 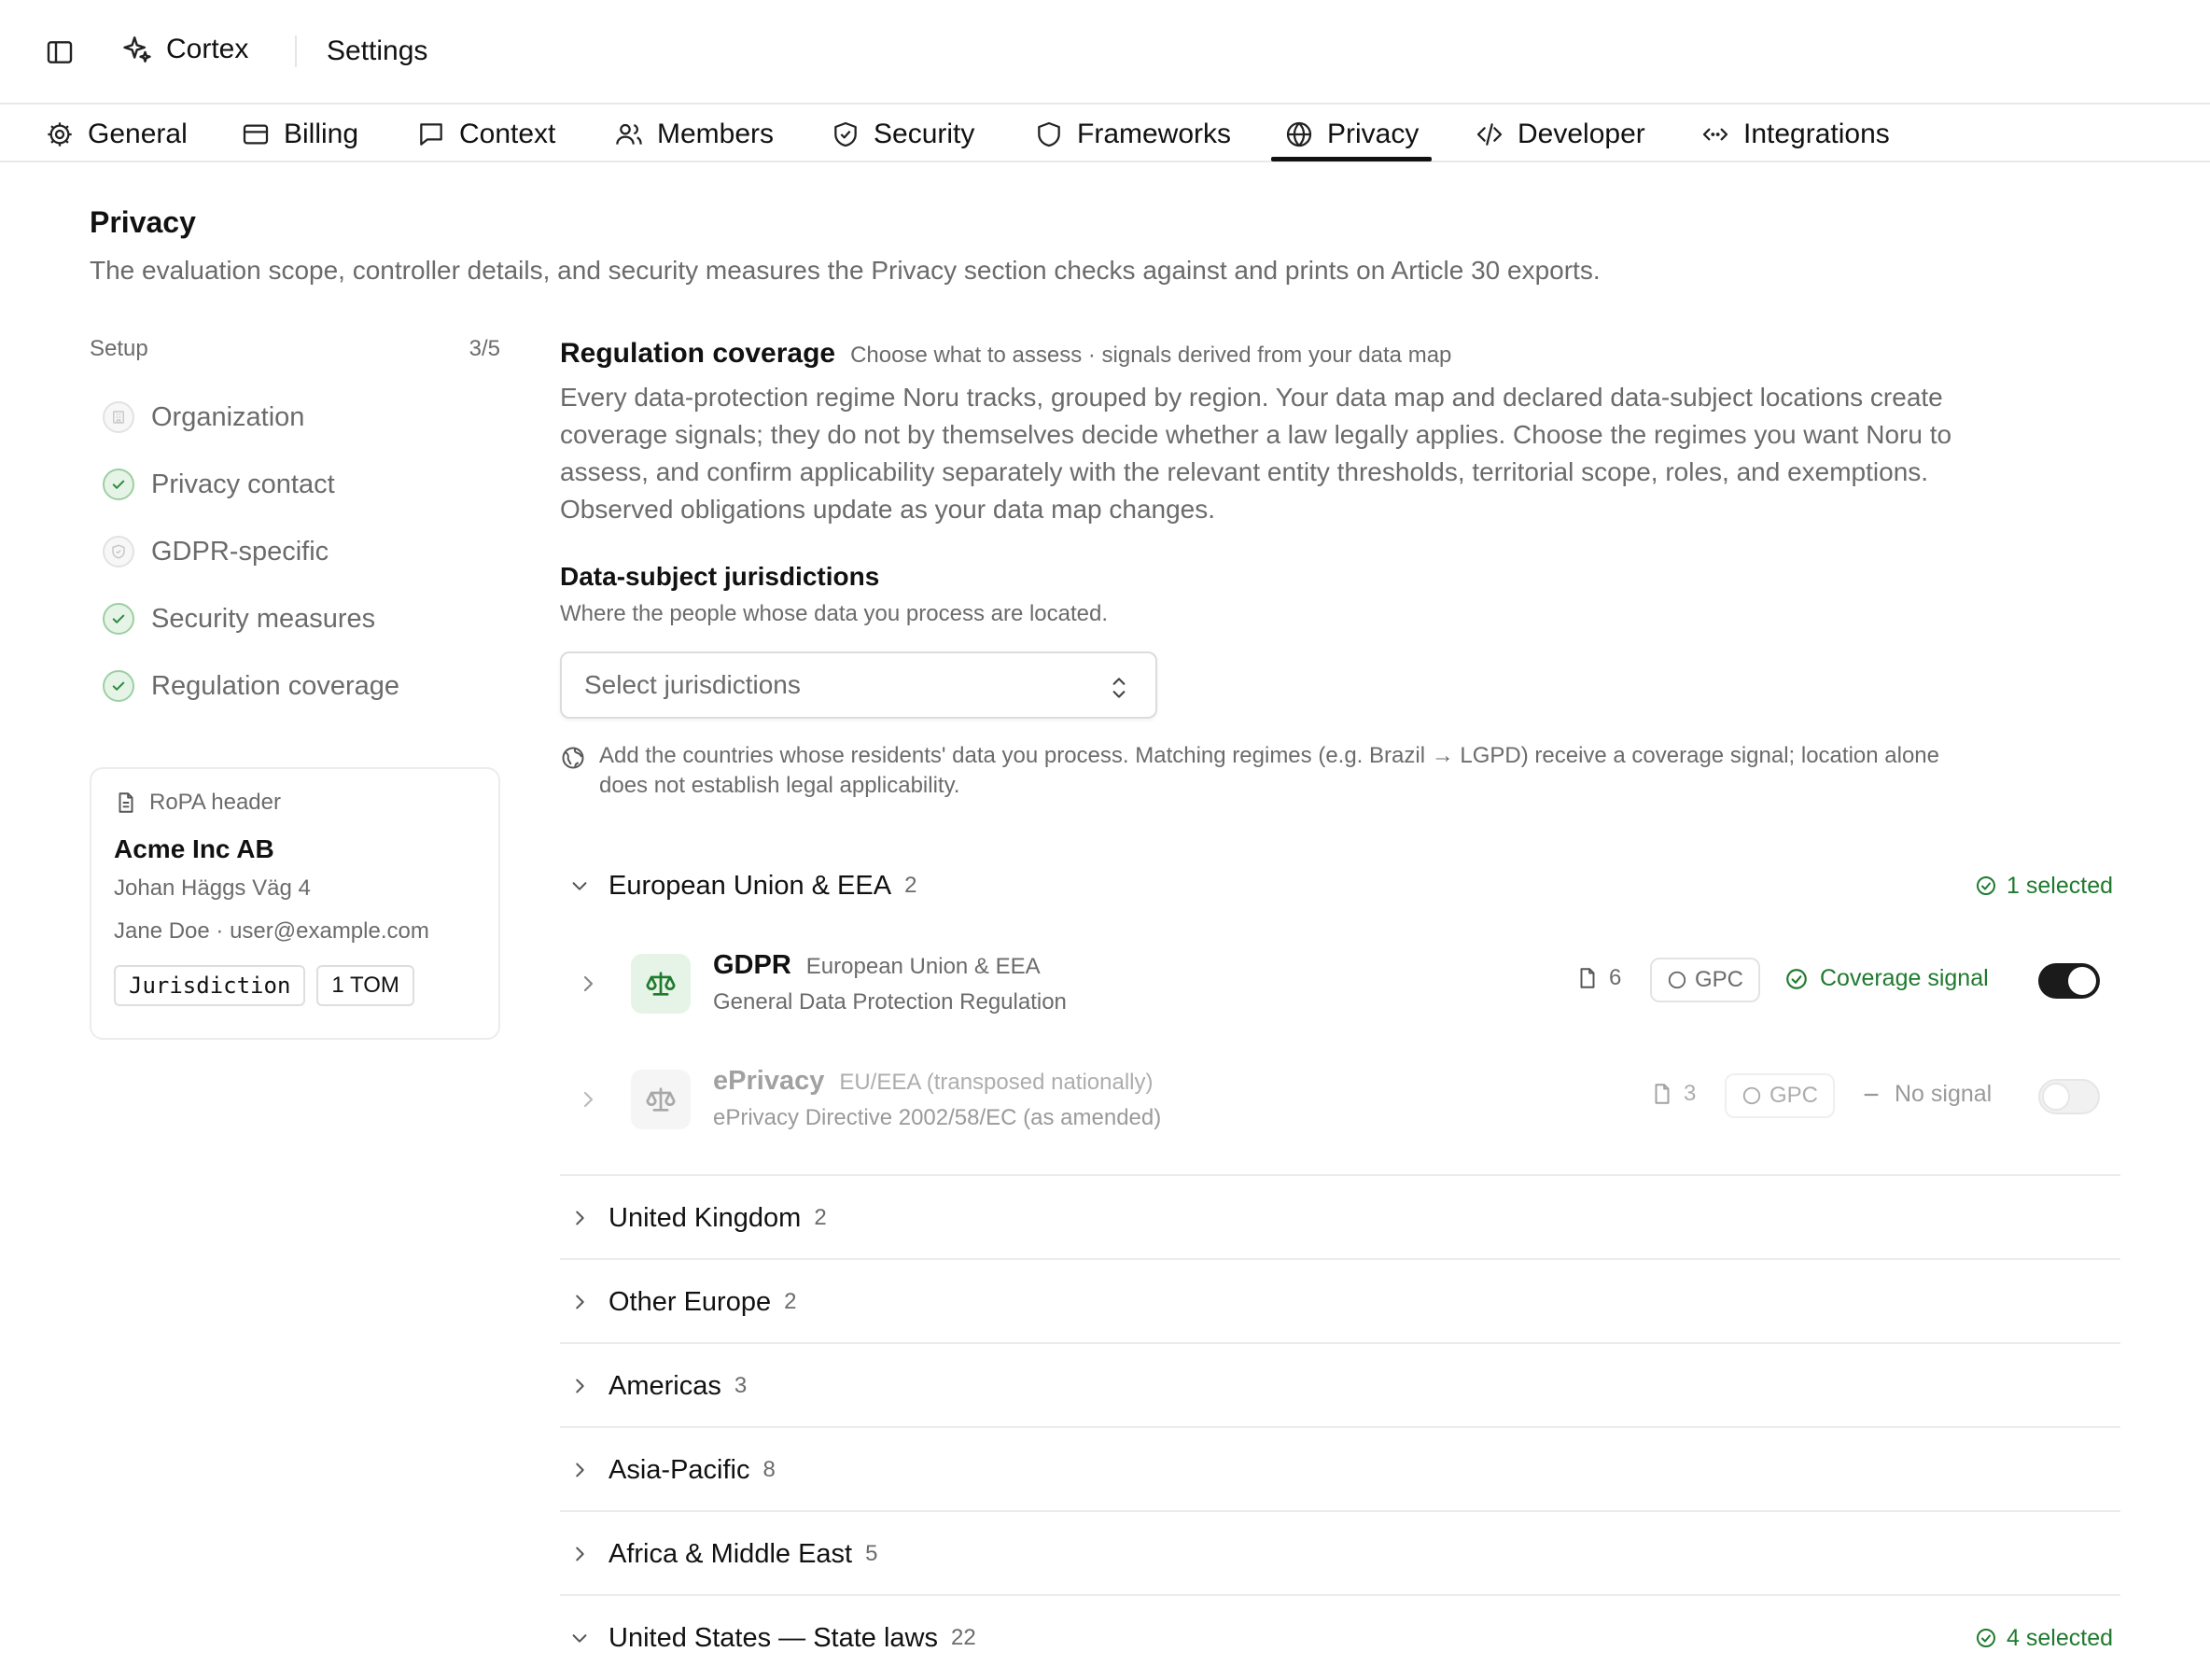 I want to click on setup-label: Setup, so click(x=119, y=348).